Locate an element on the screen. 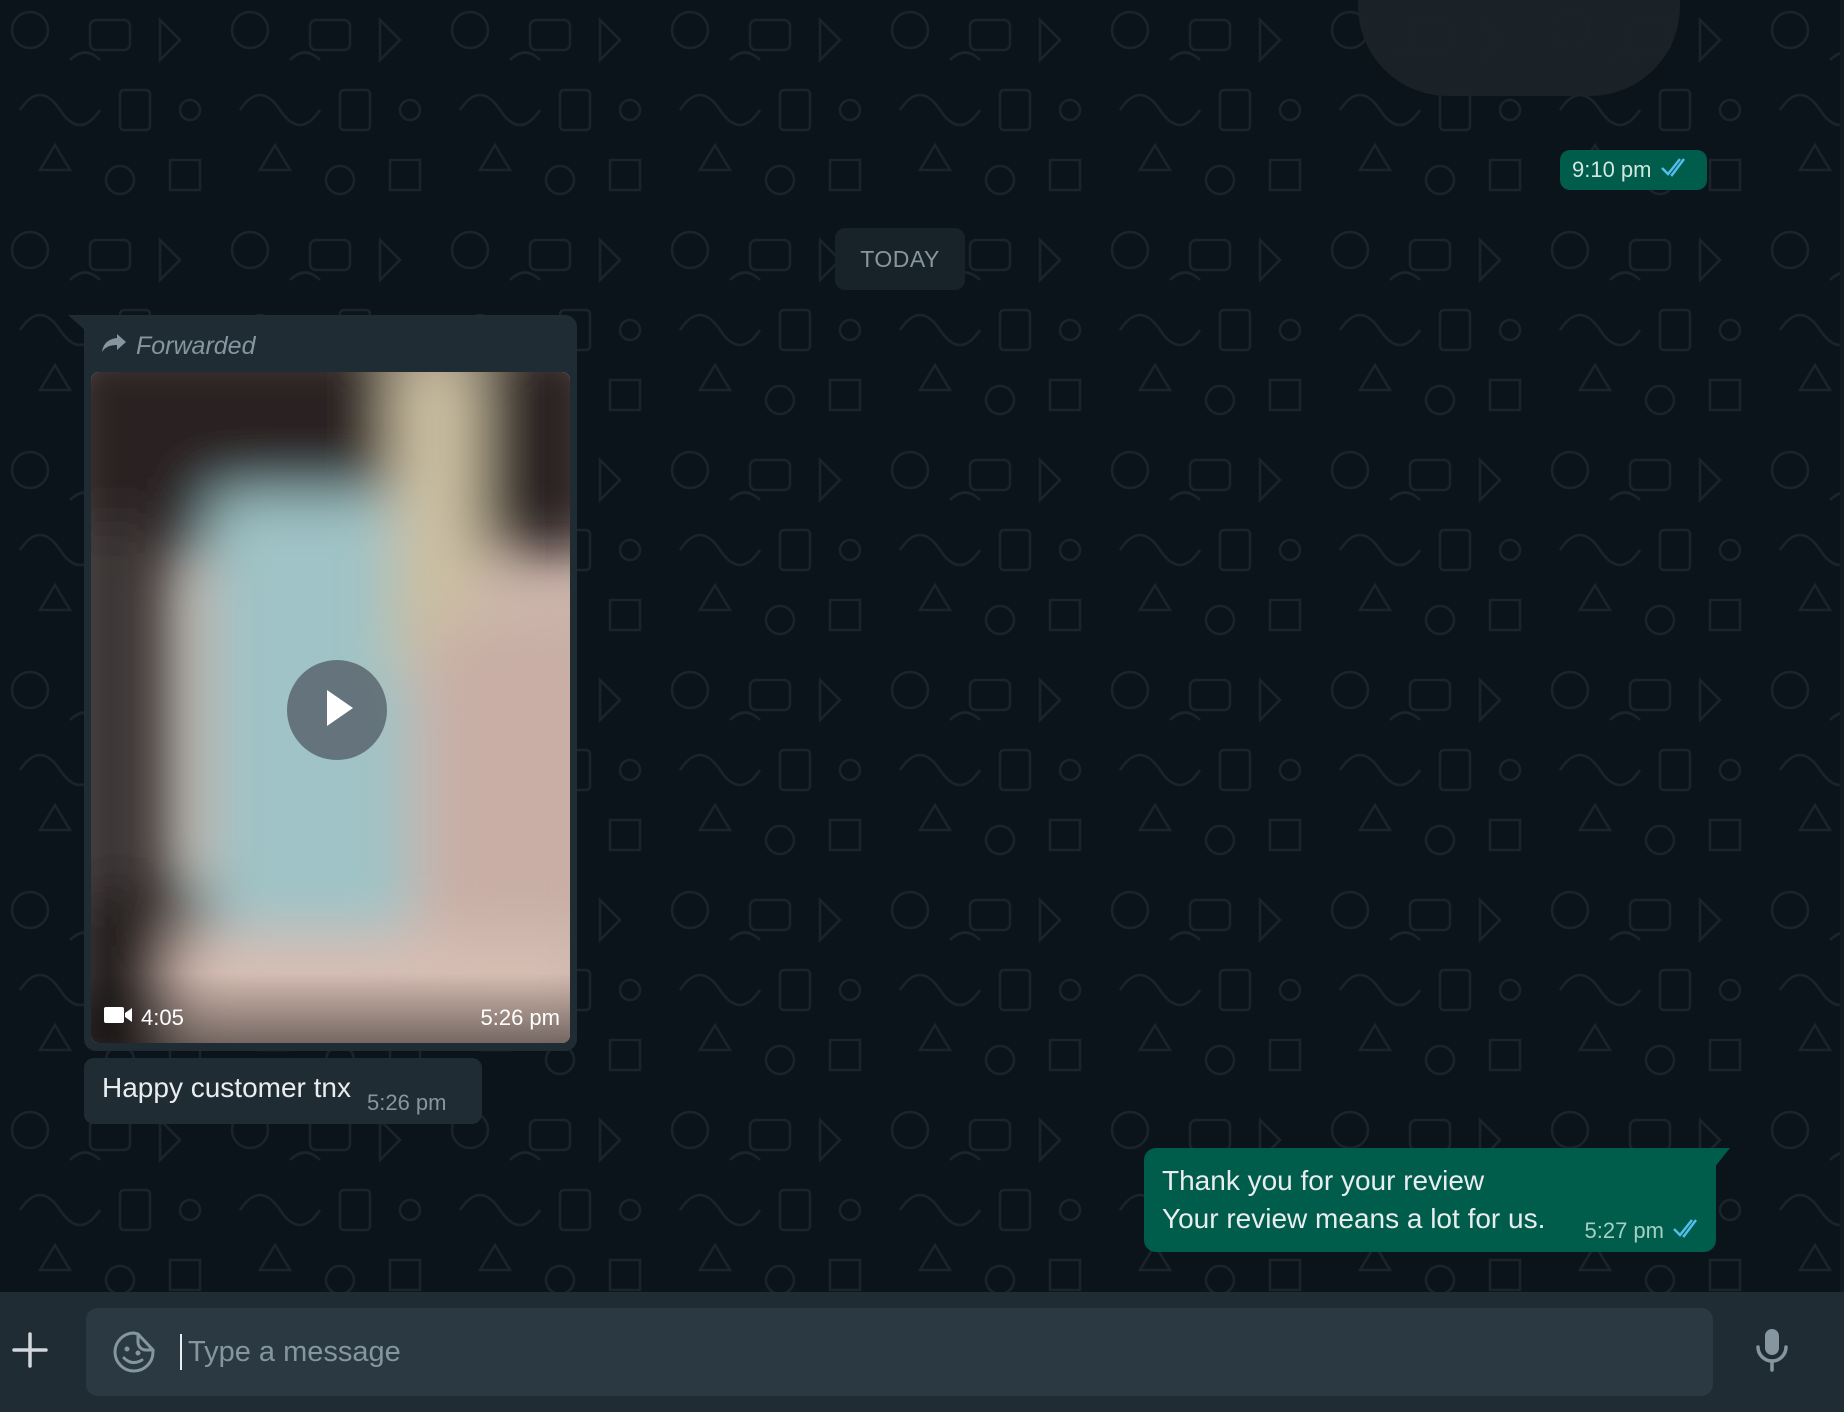  video-message-bubble: Forwarded 4:05 5:26 pm is located at coordinates (330, 683).